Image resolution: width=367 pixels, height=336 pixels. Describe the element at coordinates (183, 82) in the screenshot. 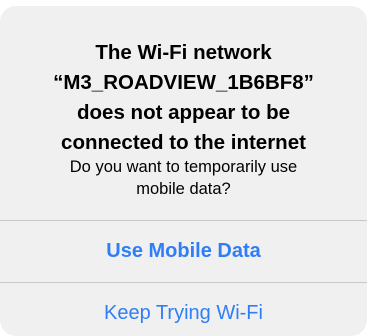

I see `alert-title-line: “M3_ROADVIEW_1B6BF8”` at that location.